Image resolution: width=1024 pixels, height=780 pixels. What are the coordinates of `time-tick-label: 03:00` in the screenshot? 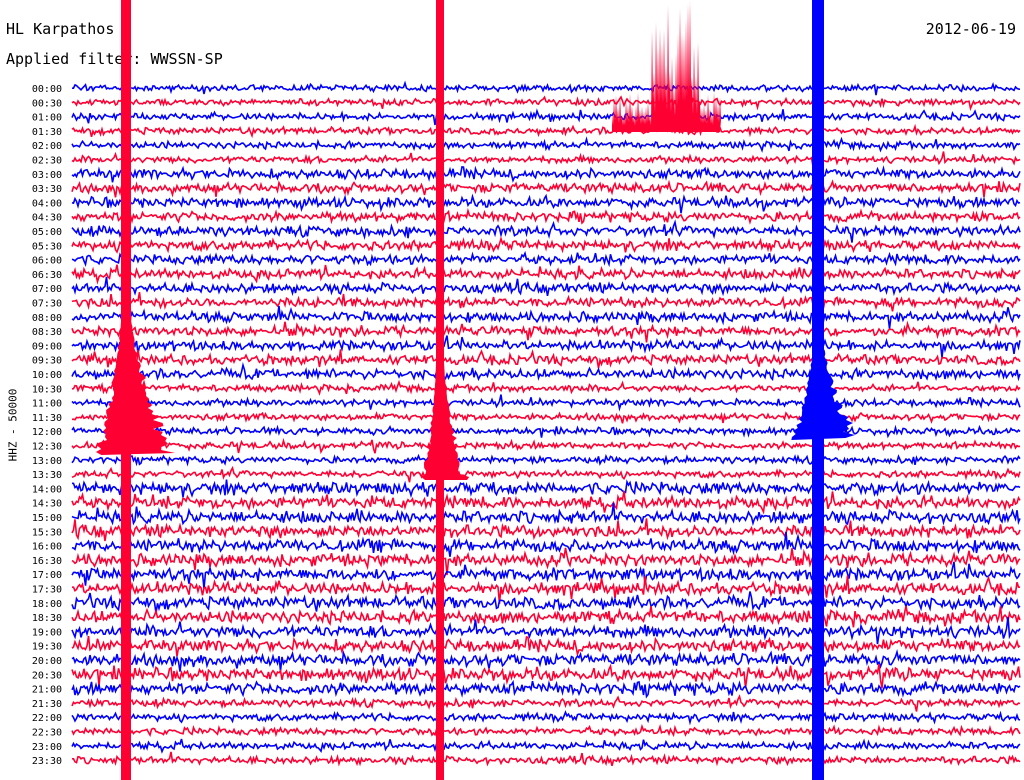 It's located at (47, 175).